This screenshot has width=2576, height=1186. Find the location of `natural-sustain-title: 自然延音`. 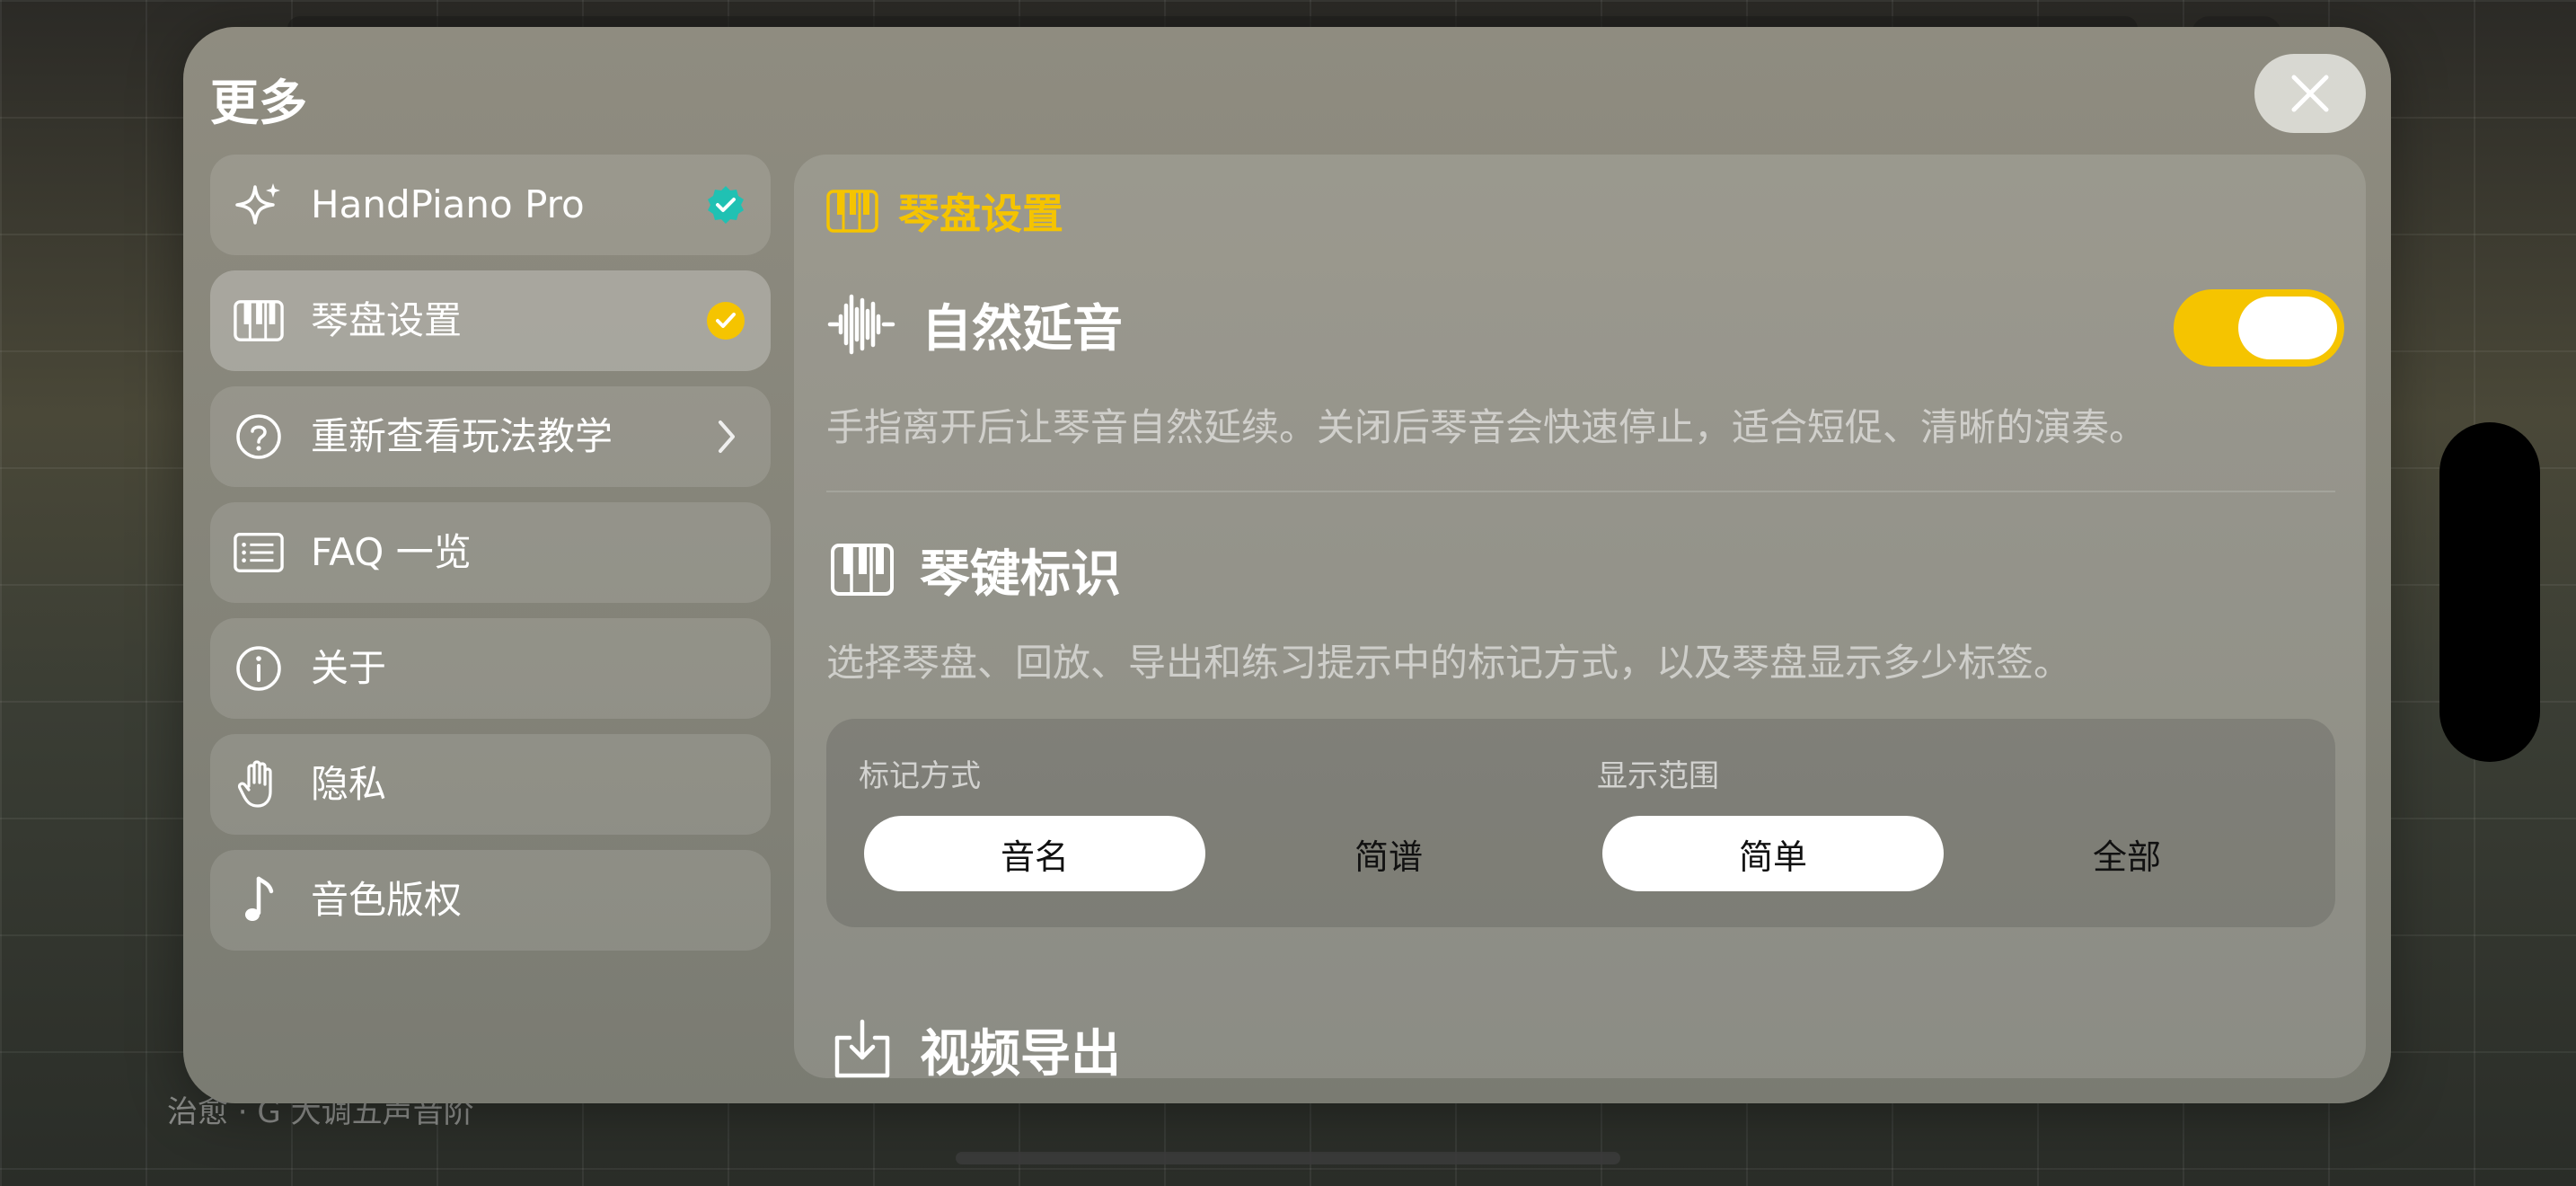

natural-sustain-title: 自然延音 is located at coordinates (1022, 328).